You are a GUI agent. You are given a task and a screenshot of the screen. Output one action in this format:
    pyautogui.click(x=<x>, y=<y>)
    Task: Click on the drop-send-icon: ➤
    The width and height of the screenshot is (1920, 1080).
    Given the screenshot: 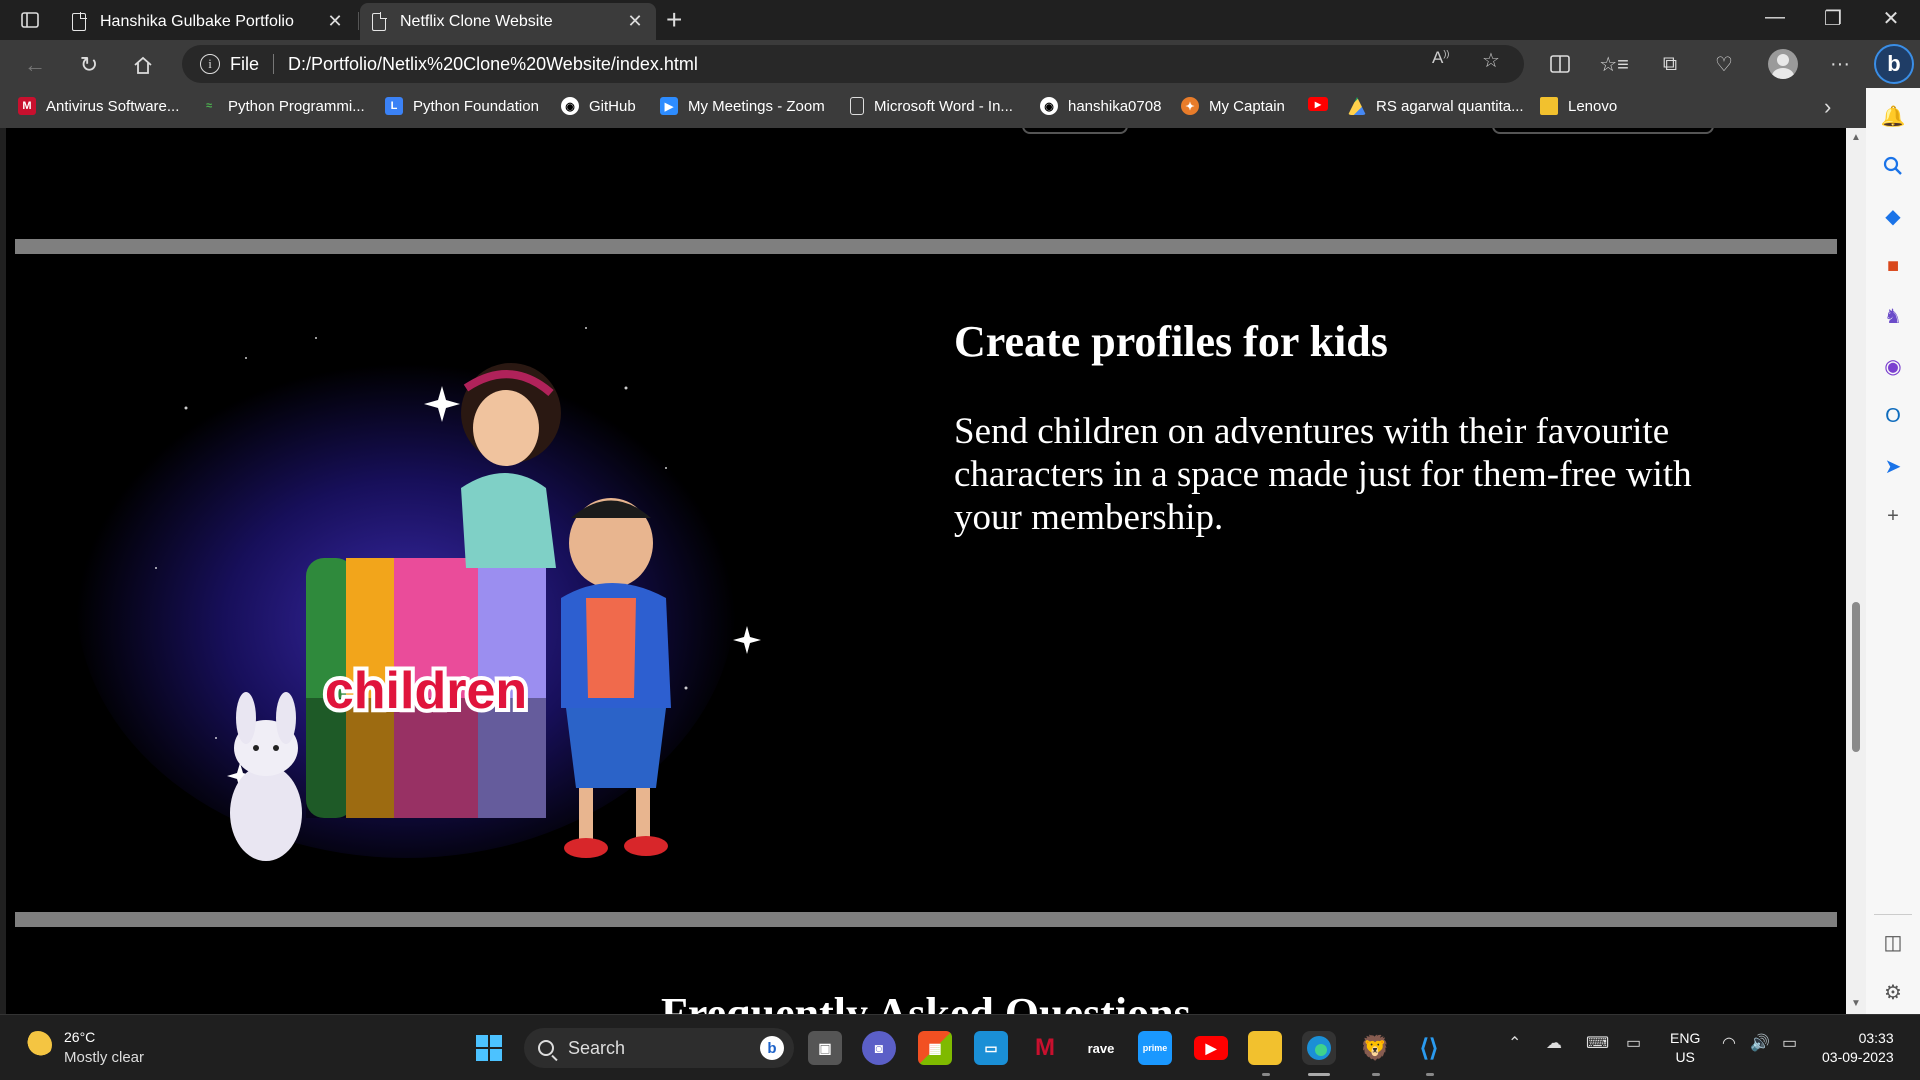 What is the action you would take?
    pyautogui.click(x=1893, y=466)
    